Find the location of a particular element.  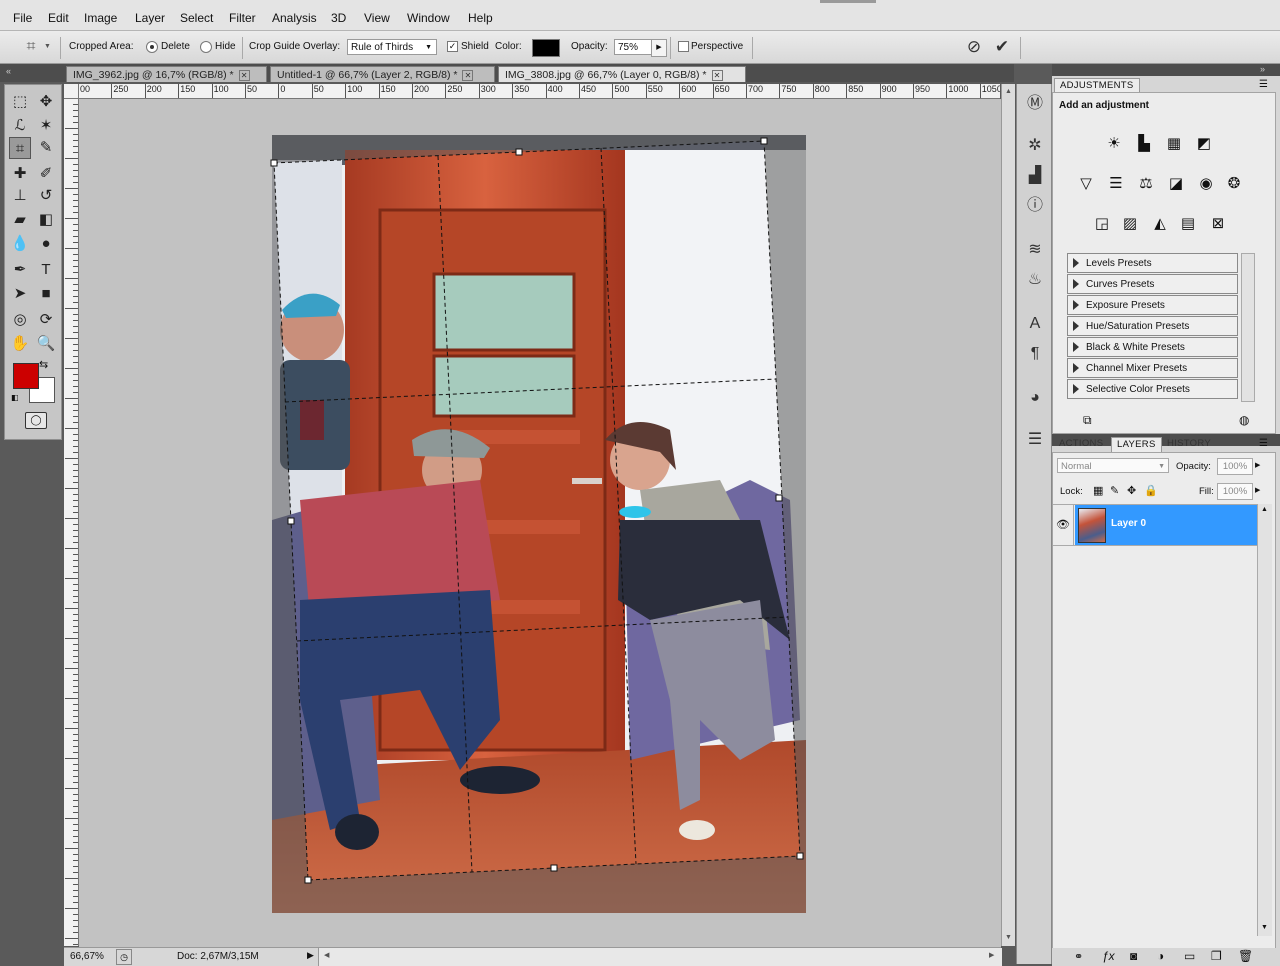

clone-stamp-icon: ⊥ is located at coordinates (20, 196).